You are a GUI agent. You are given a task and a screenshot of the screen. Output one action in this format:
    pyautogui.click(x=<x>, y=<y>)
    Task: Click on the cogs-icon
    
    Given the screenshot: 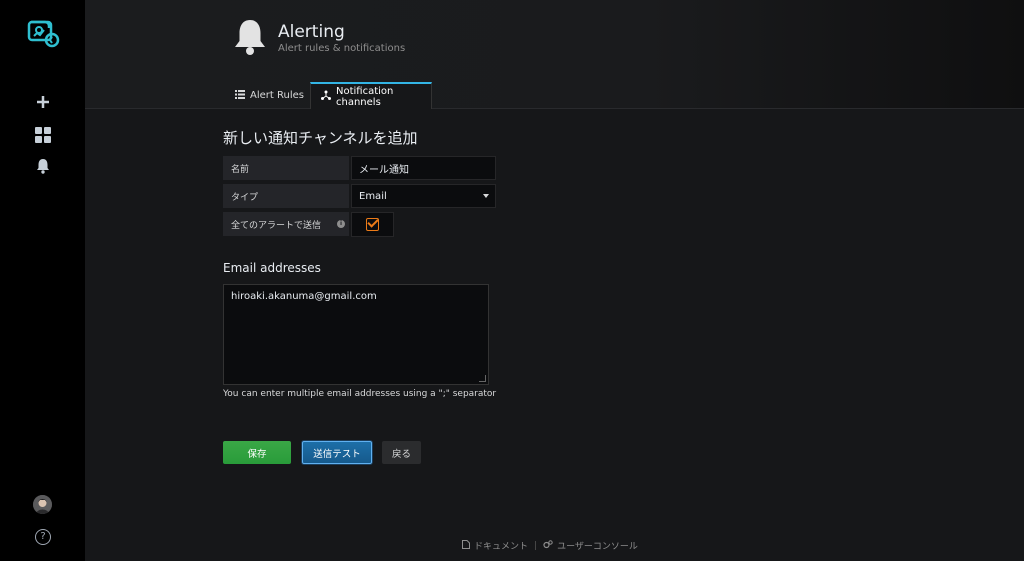 What is the action you would take?
    pyautogui.click(x=548, y=545)
    